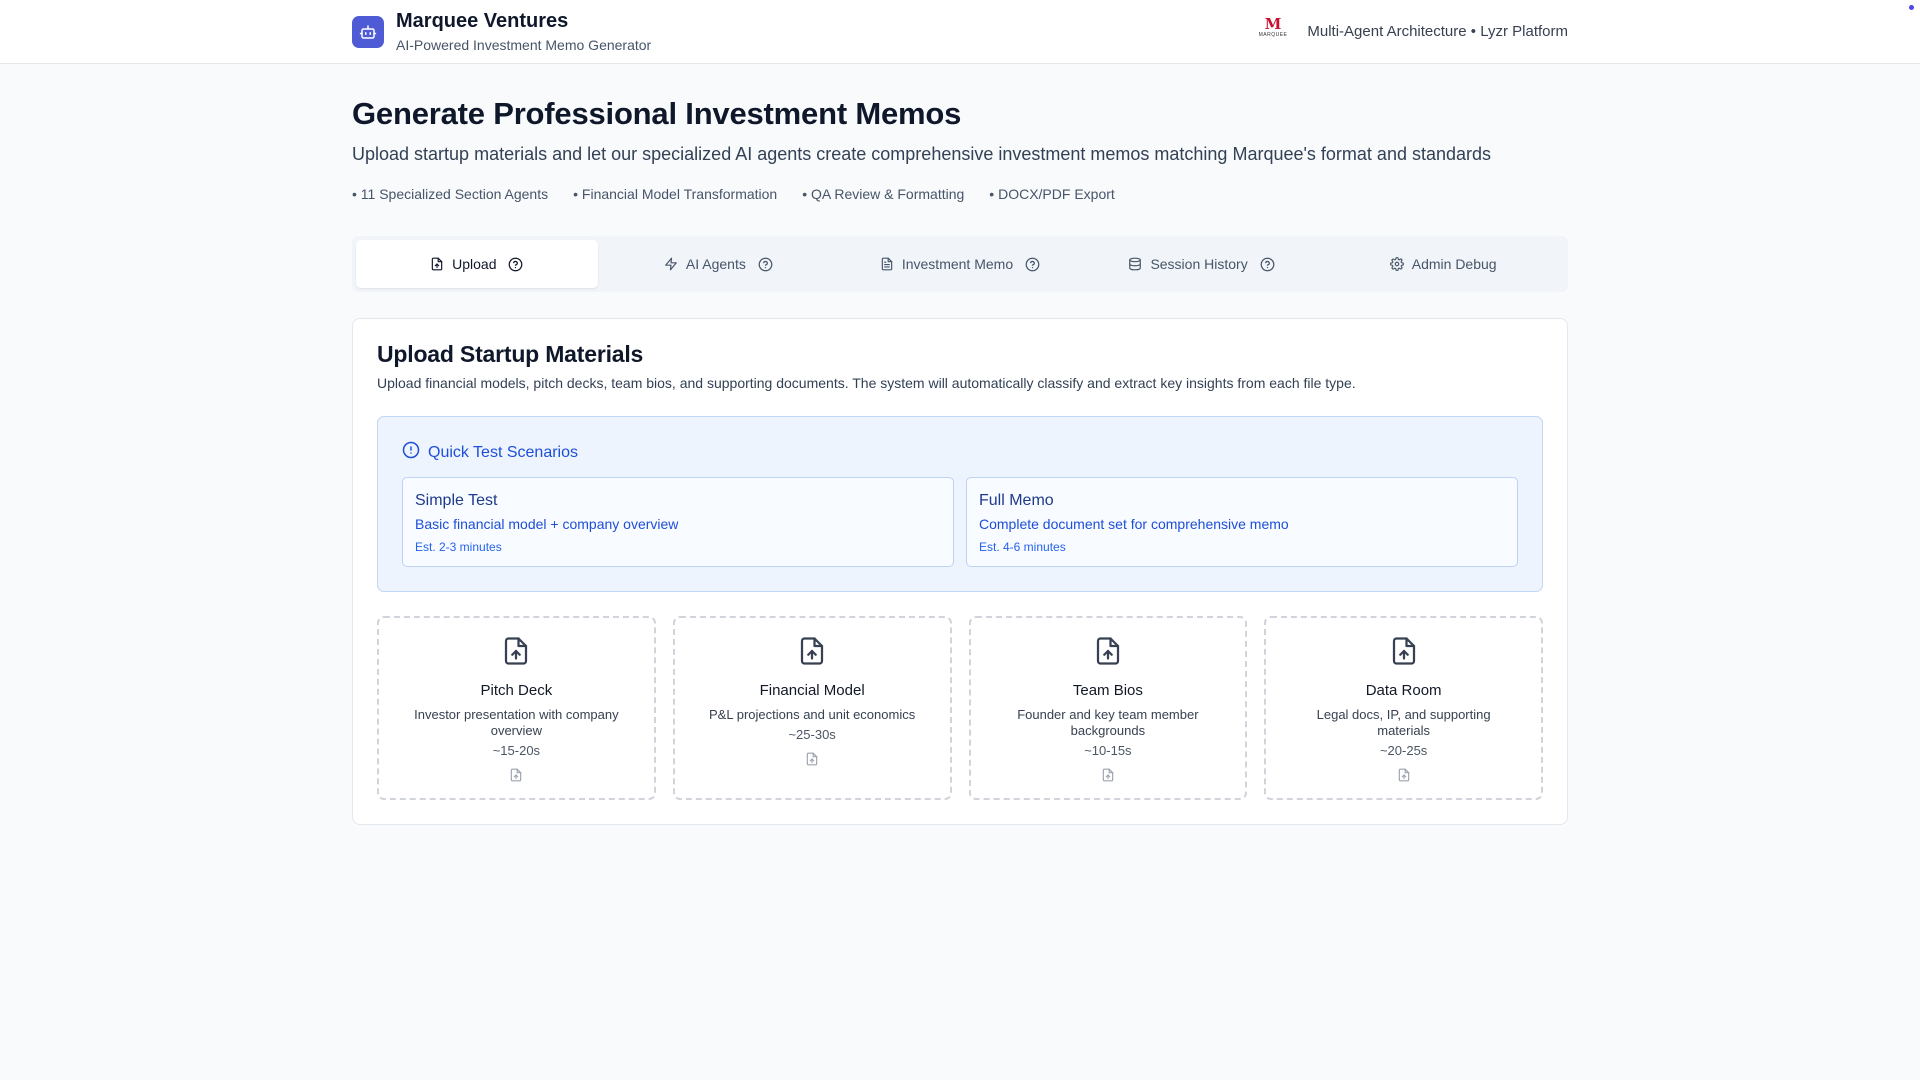  I want to click on feature-item: • 11 Specialized Section Agents, so click(450, 194).